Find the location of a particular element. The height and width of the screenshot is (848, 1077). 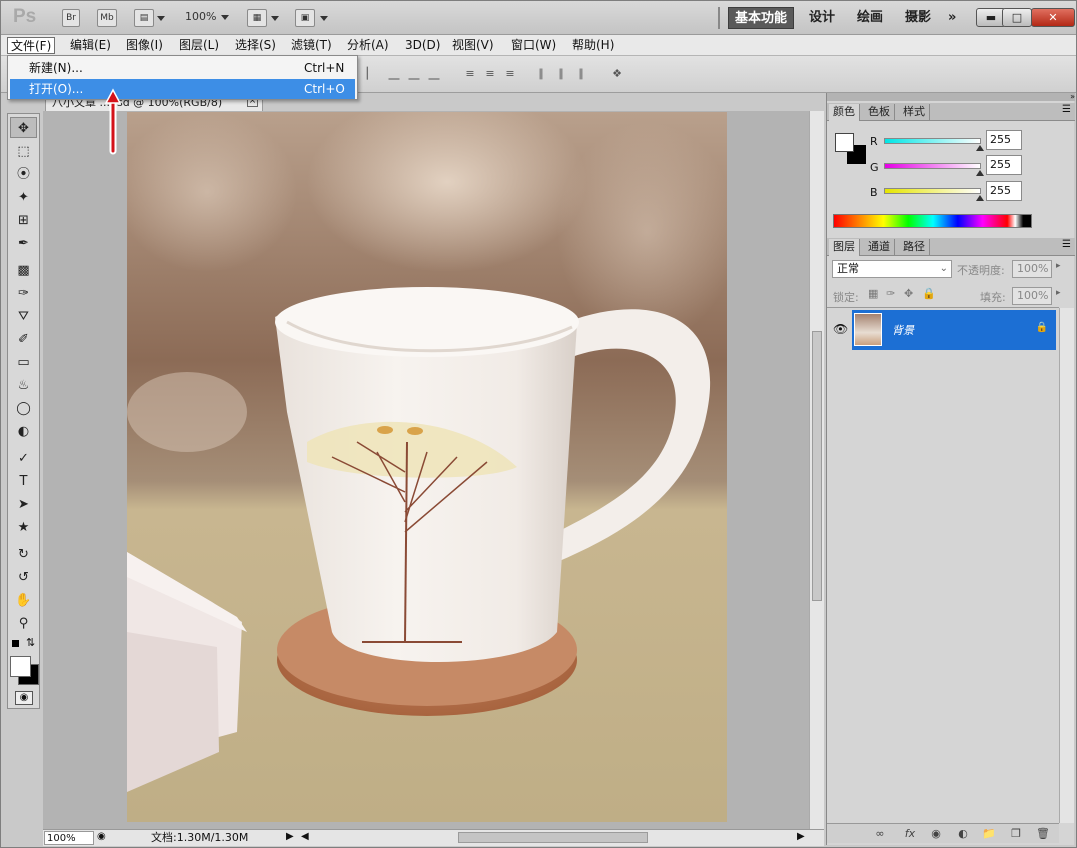

layer-row: 背景 🔒 is located at coordinates (954, 330).